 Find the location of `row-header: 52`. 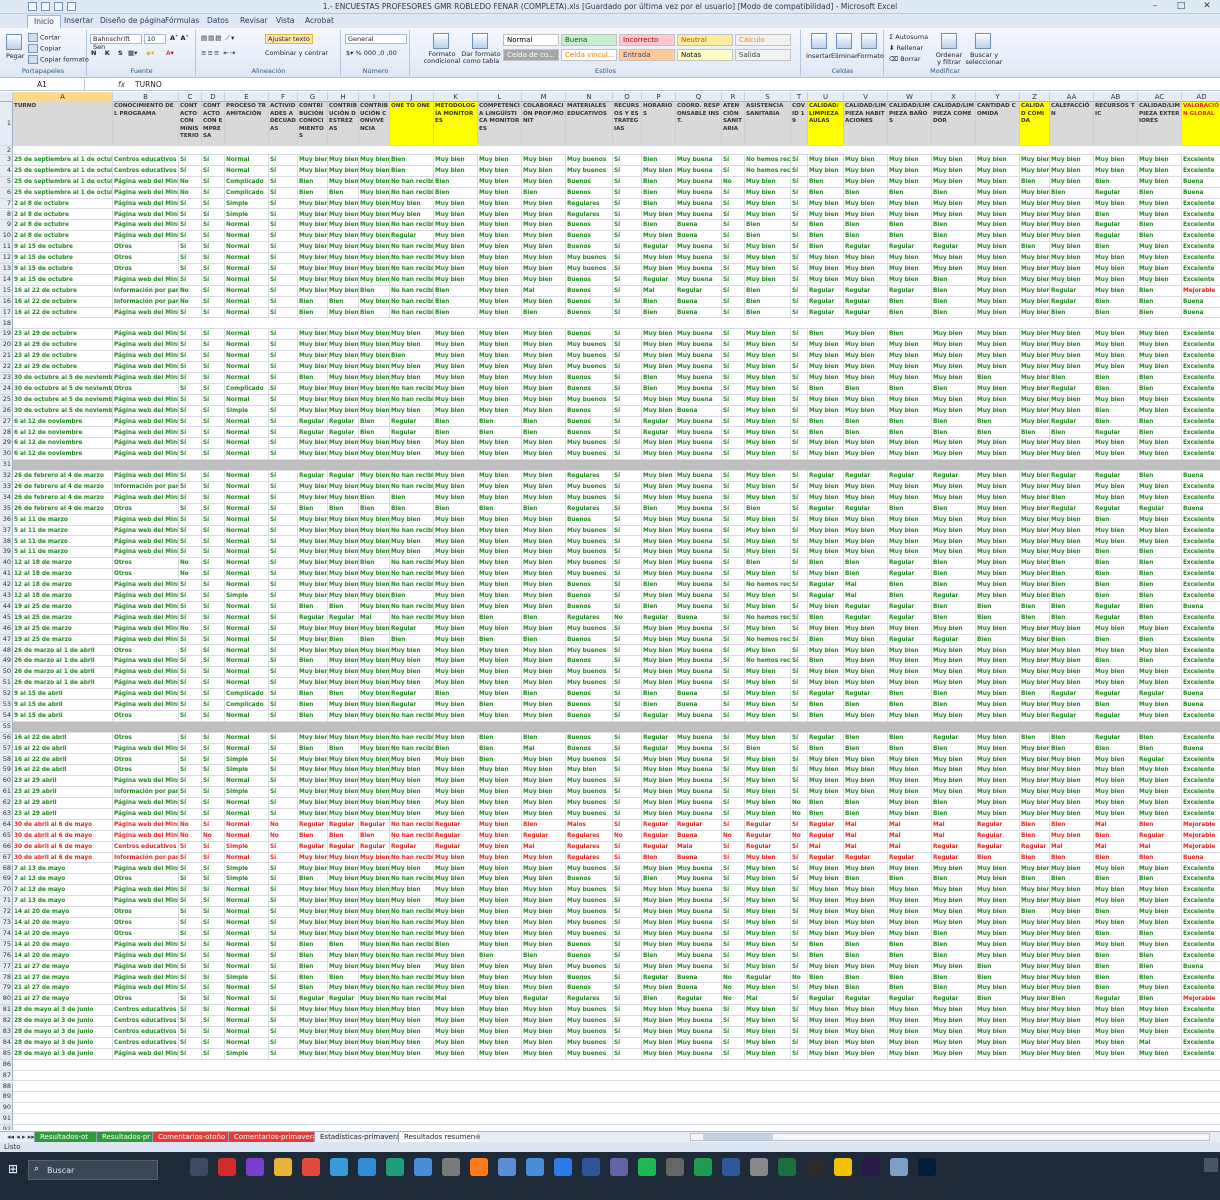

row-header: 52 is located at coordinates (6, 694).